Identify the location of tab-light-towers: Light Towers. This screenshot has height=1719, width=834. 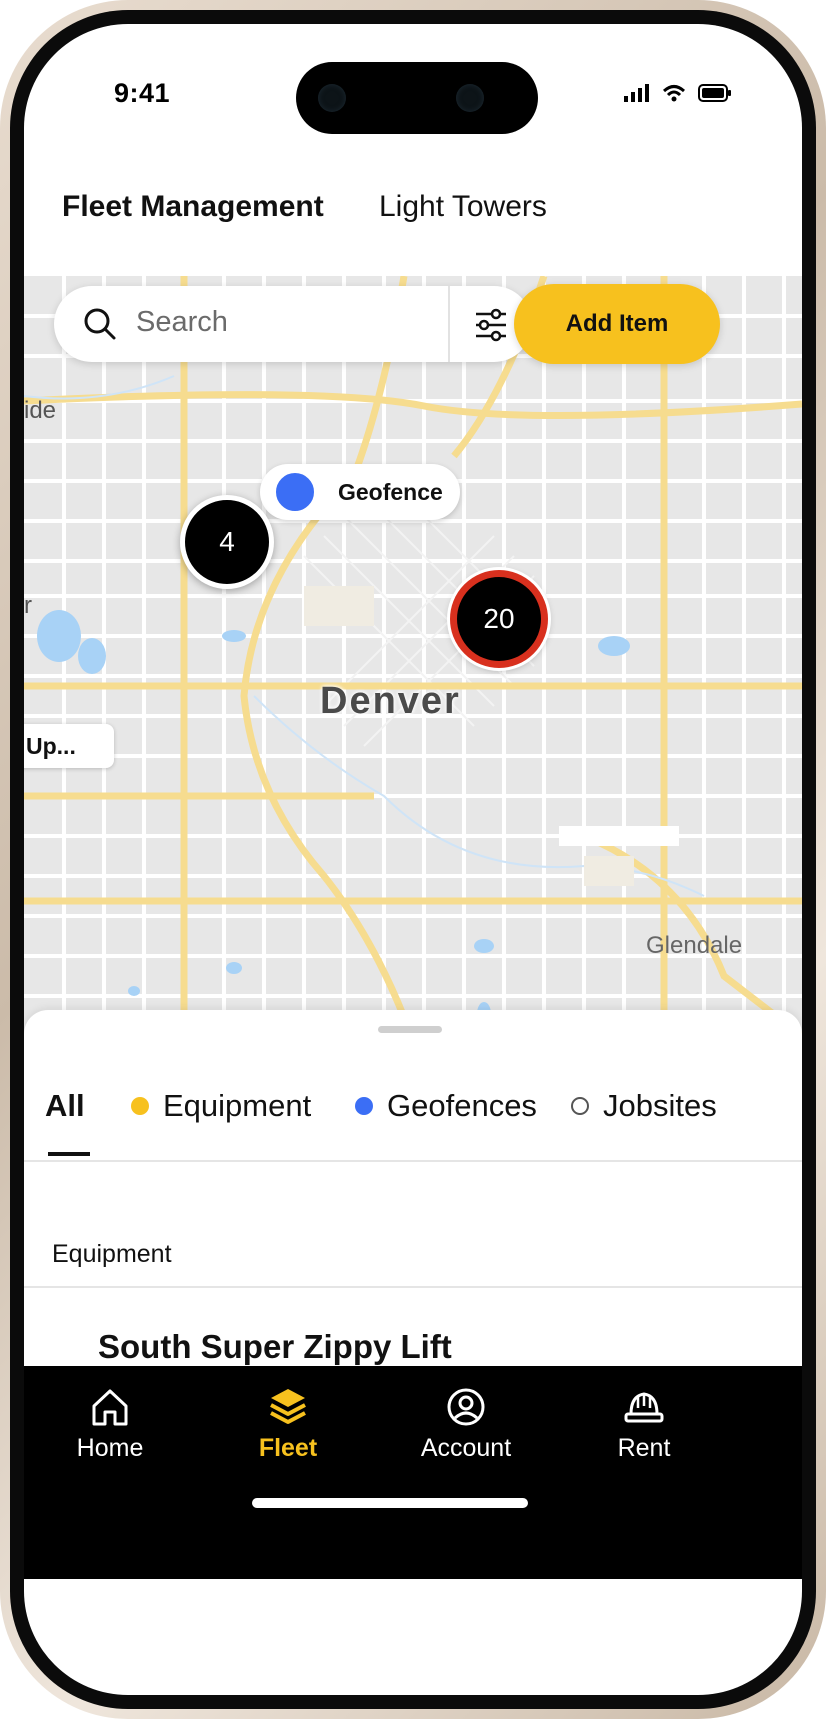
(463, 207).